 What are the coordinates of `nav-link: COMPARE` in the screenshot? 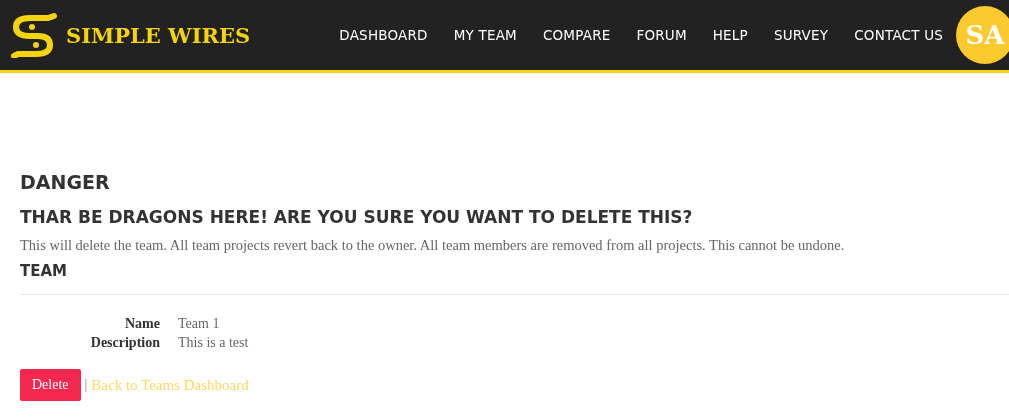 It's located at (576, 35).